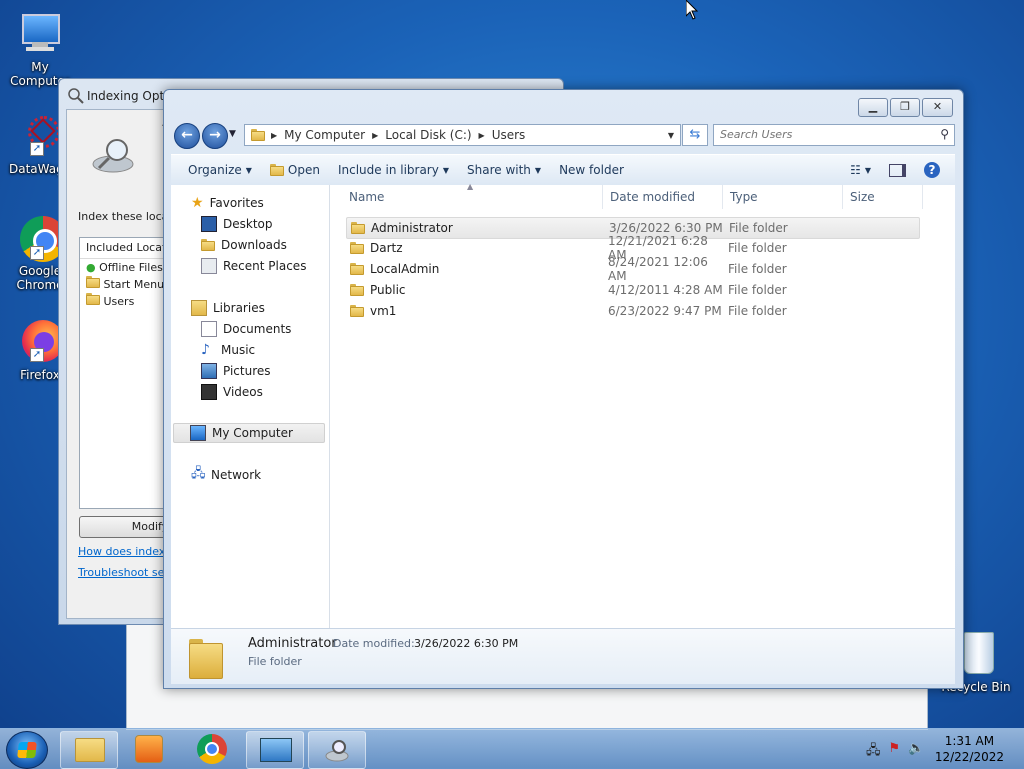  Describe the element at coordinates (295, 170) in the screenshot. I see `open-button: Open` at that location.